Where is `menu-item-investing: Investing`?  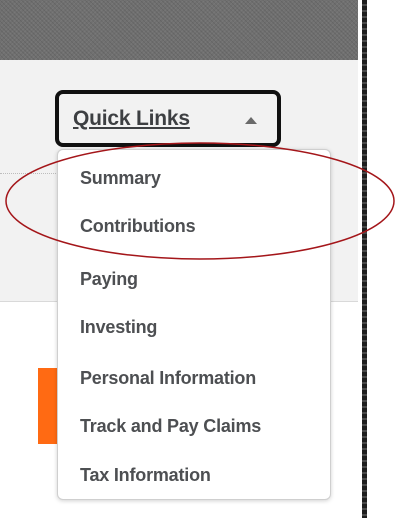 menu-item-investing: Investing is located at coordinates (118, 327).